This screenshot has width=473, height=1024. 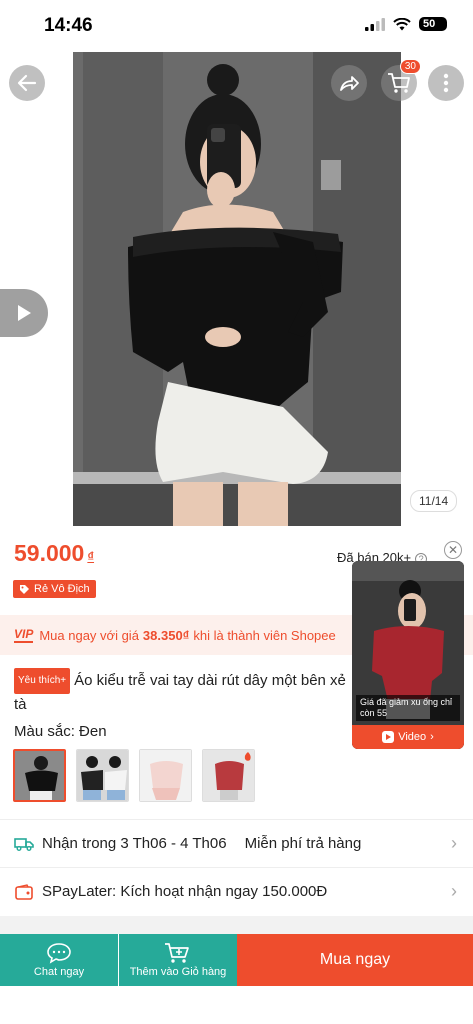 I want to click on add-to-cart-button: Thêm vào Giỏ hàng, so click(x=178, y=960).